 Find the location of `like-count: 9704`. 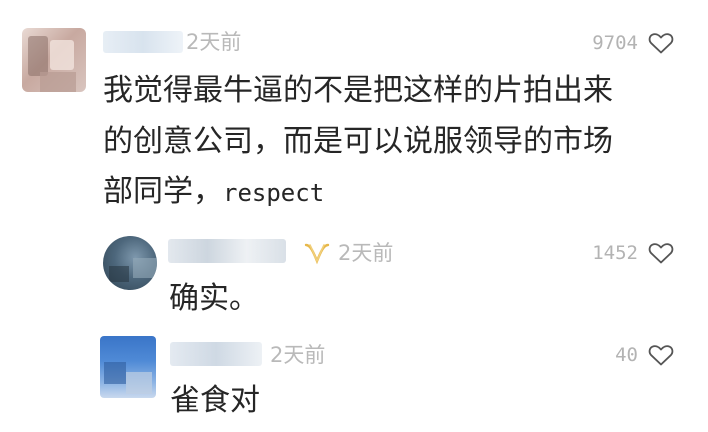

like-count: 9704 is located at coordinates (615, 43).